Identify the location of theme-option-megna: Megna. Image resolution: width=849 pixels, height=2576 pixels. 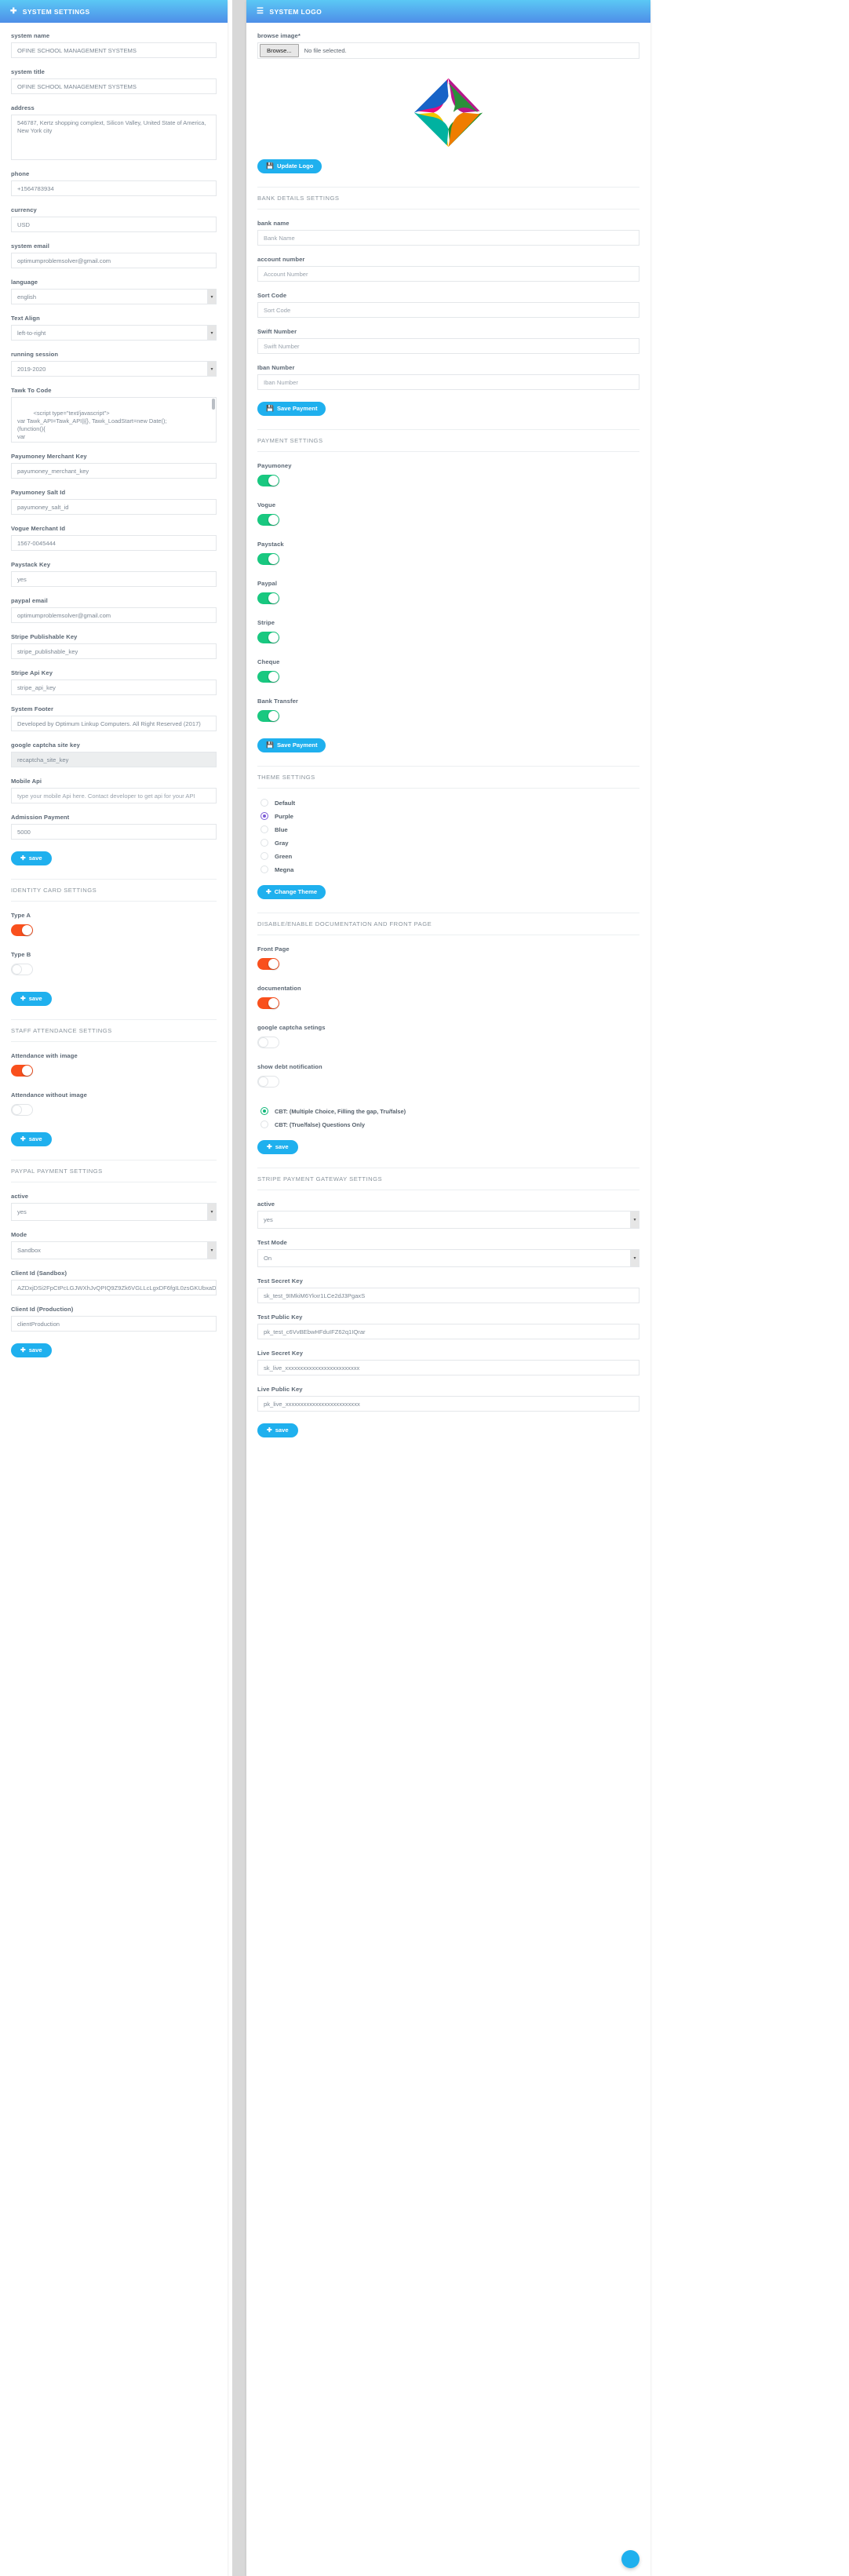
(448, 869).